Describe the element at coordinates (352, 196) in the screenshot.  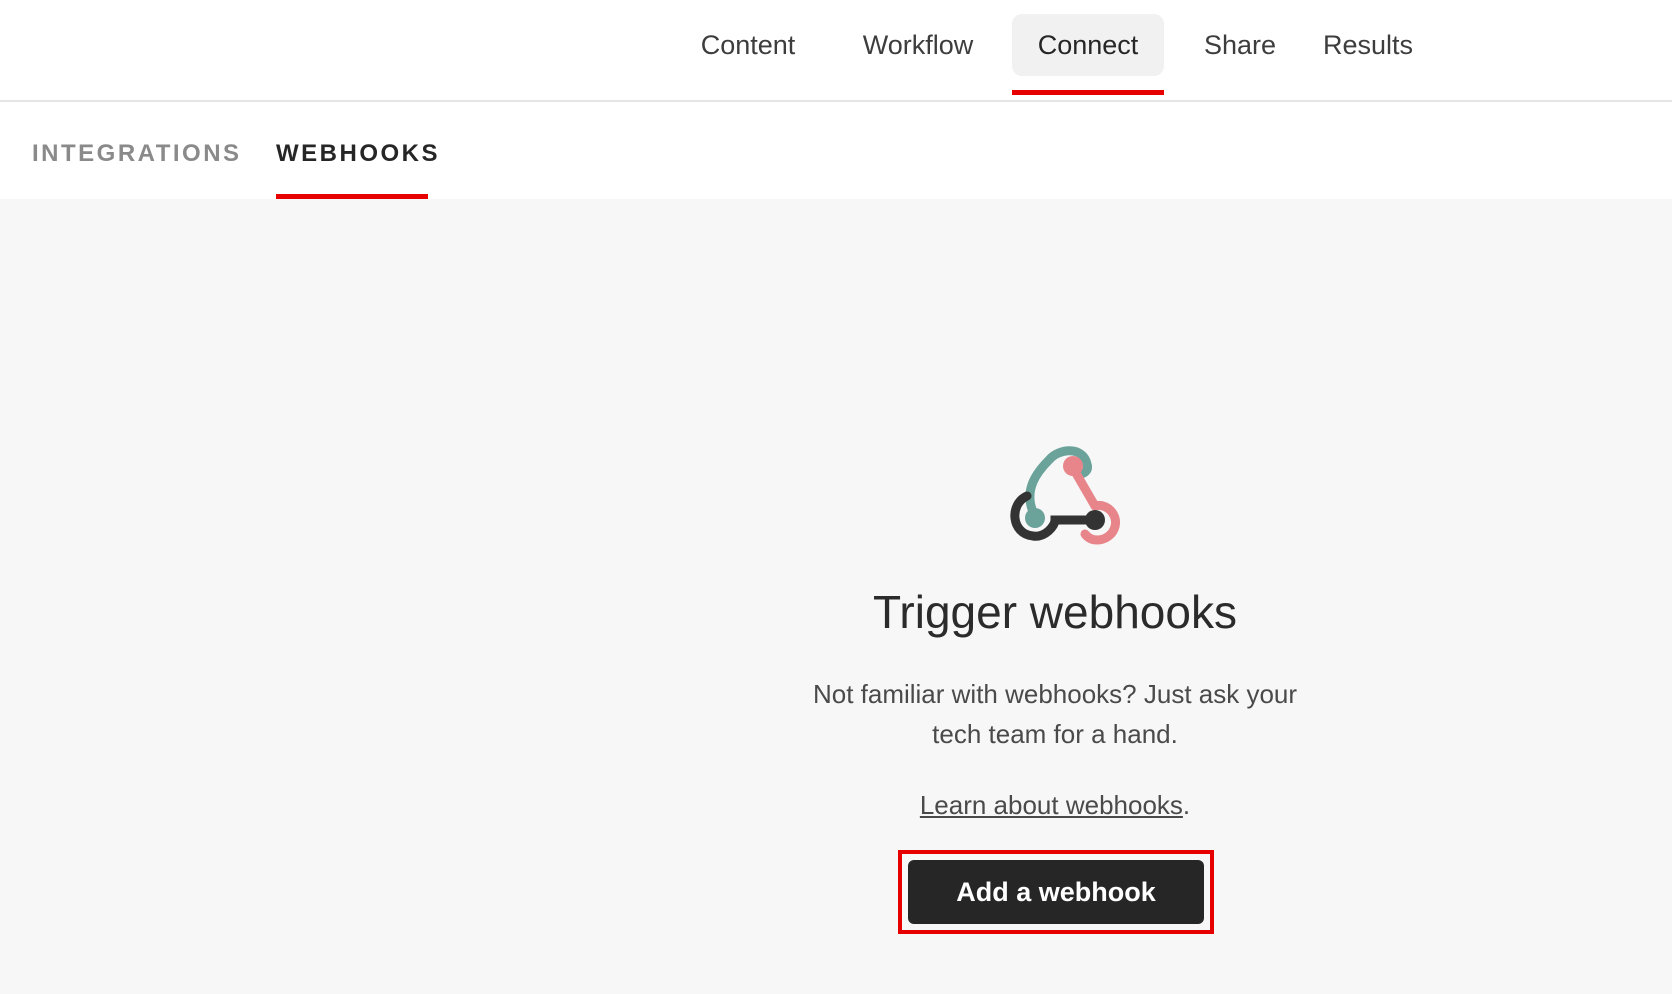
I see `subtab-webhooks-underline` at that location.